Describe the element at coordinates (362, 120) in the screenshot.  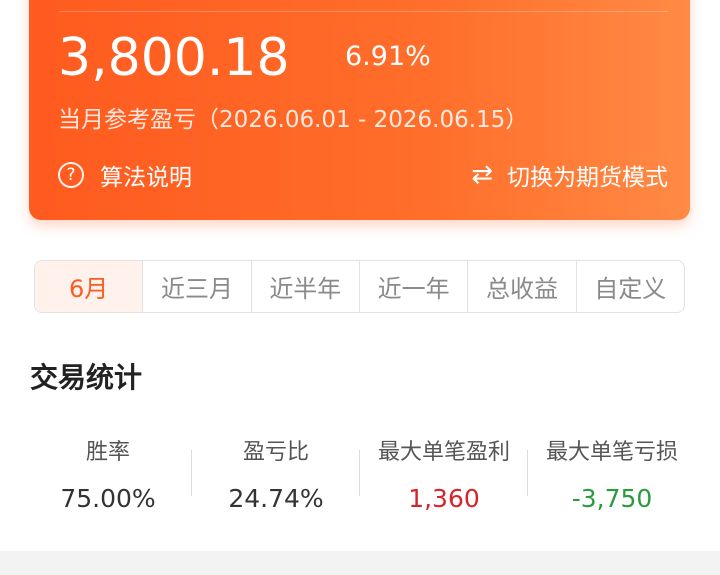
I see `period-range: （2026.06.01 - 2026.06.15）` at that location.